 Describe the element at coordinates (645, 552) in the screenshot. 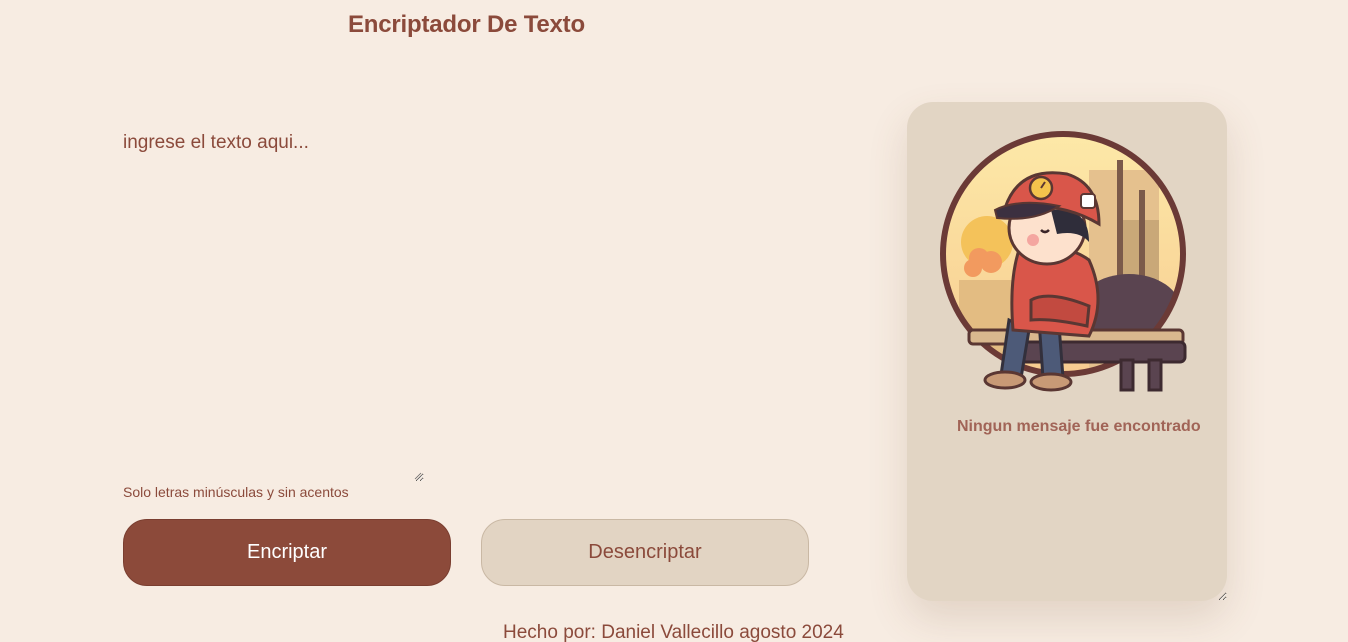

I see `decrypt-button: Desencriptar` at that location.